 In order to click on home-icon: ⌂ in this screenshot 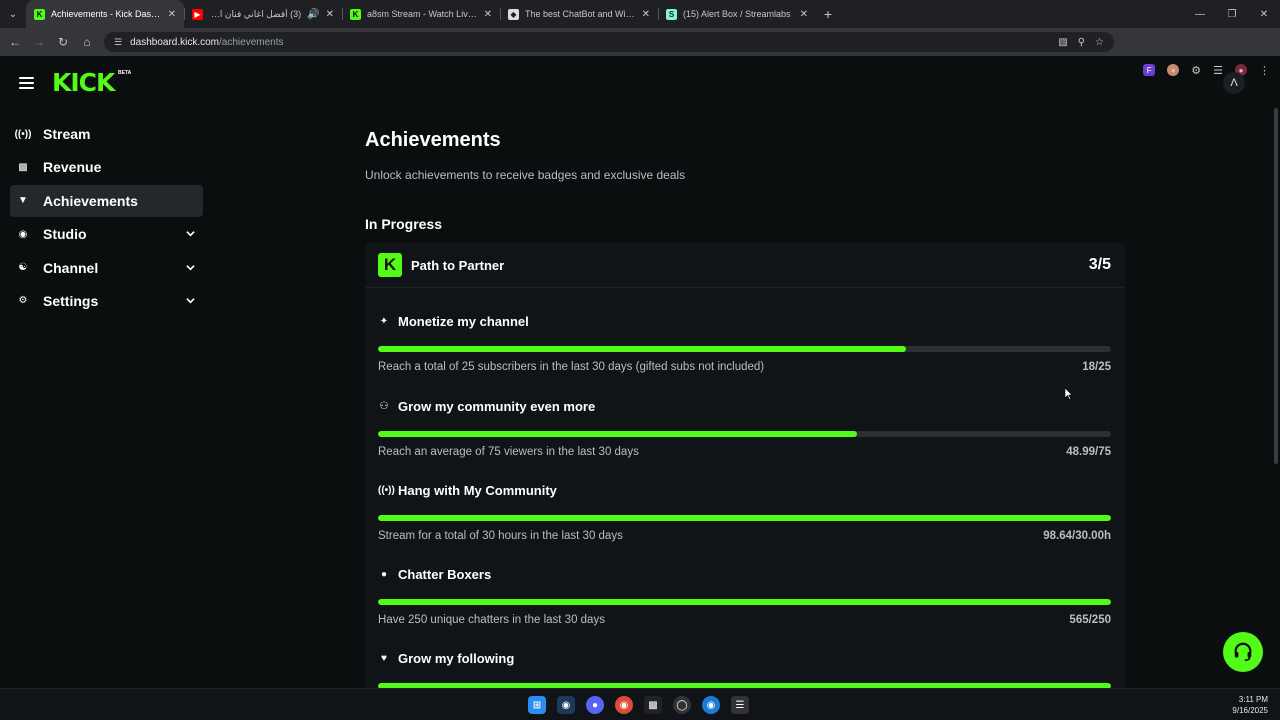, I will do `click(87, 42)`.